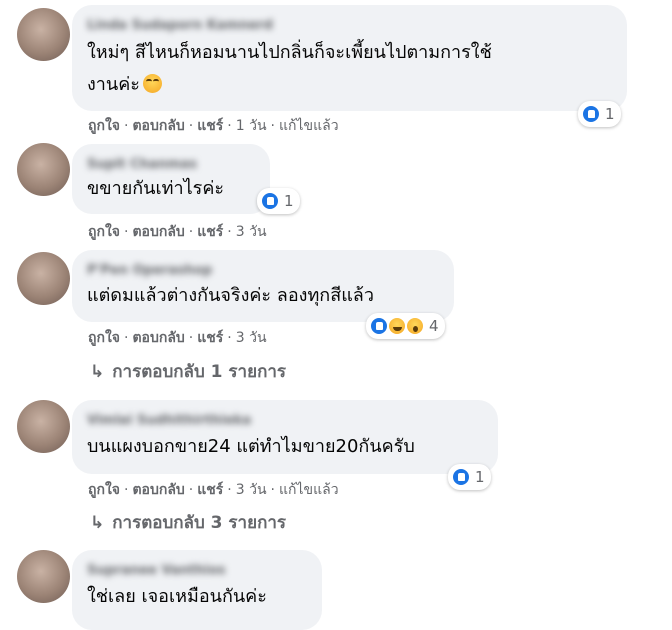 This screenshot has width=672, height=630. What do you see at coordinates (170, 165) in the screenshot?
I see `comment-author: Supit Chanmas` at bounding box center [170, 165].